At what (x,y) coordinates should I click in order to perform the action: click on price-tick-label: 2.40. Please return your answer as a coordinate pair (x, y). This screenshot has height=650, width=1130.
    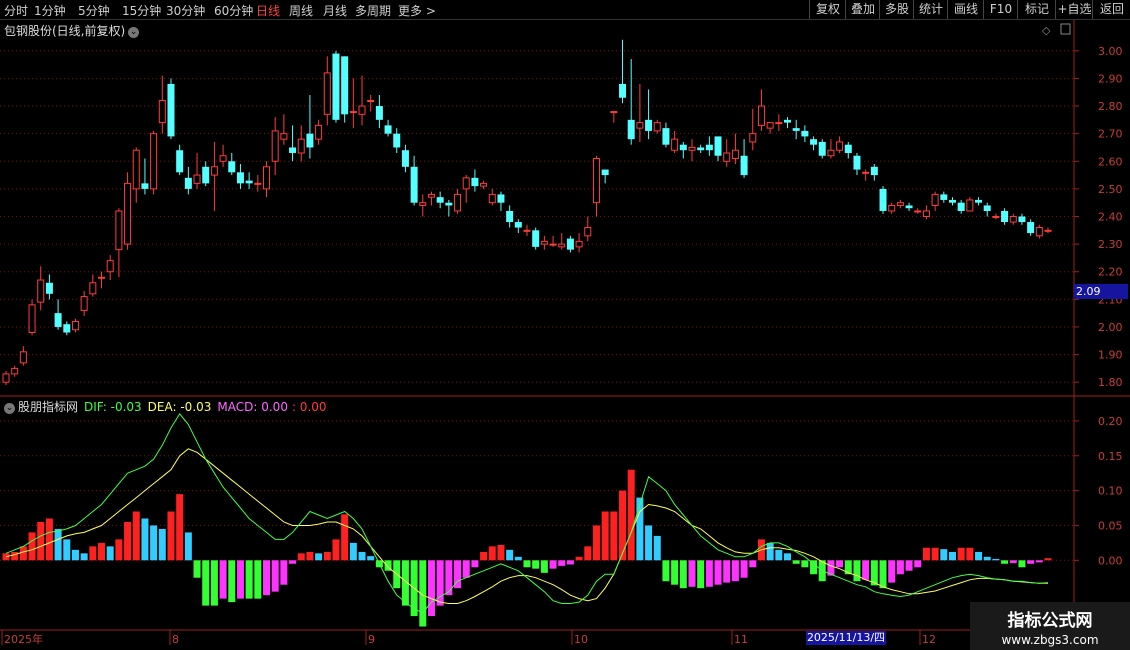
    Looking at the image, I should click on (1110, 217).